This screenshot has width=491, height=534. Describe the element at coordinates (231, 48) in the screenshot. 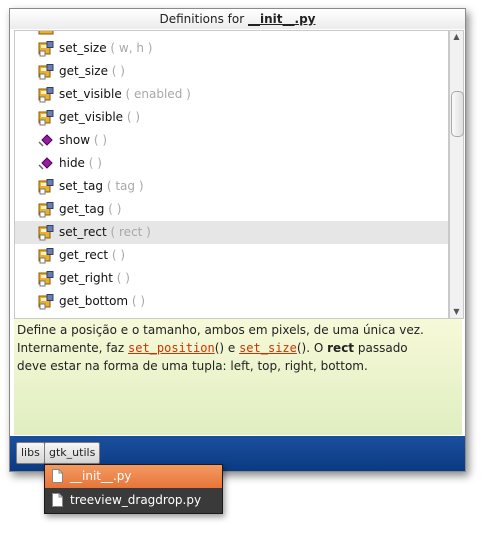

I see `definition-row-set-size: set_size ( w, h )` at that location.